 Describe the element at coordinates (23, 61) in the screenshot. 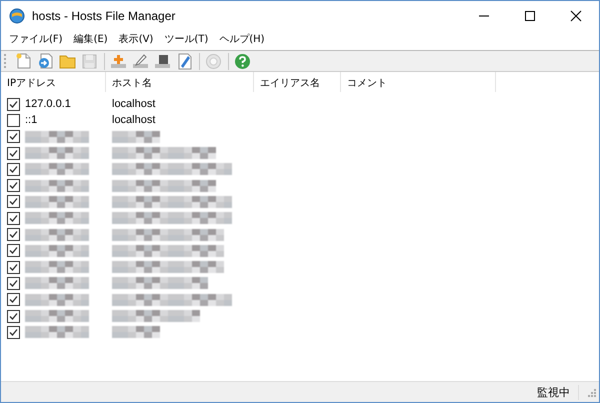

I see `new-file-icon` at that location.